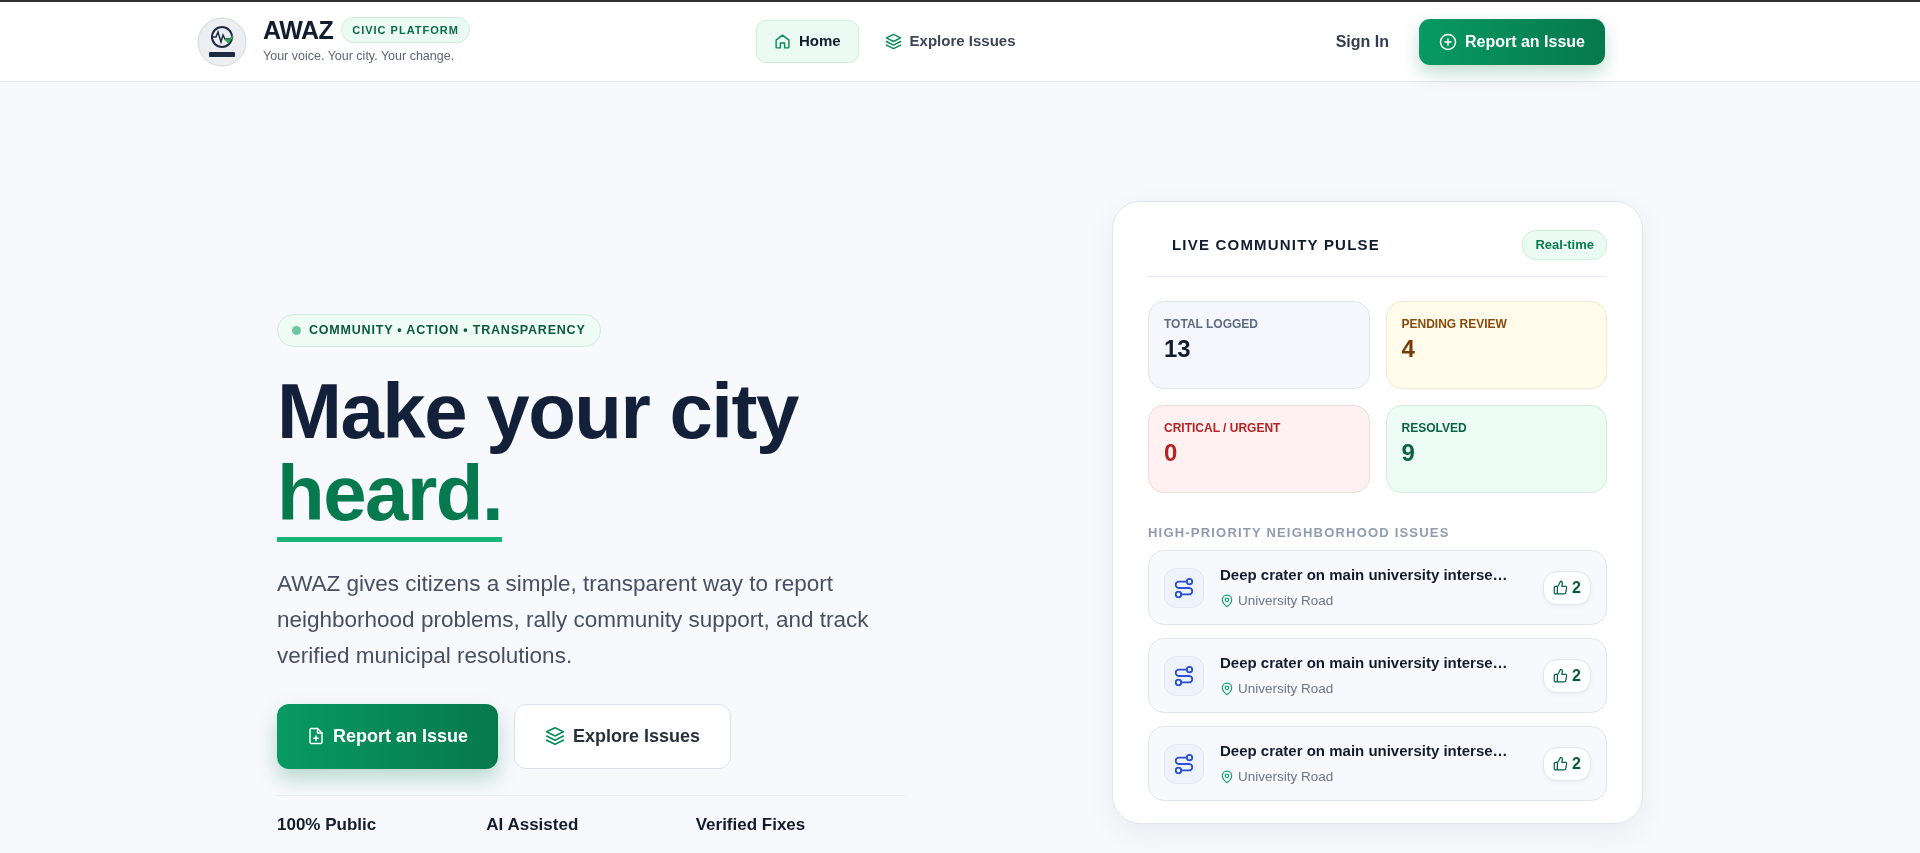 The height and width of the screenshot is (853, 1920). What do you see at coordinates (950, 41) in the screenshot?
I see `nav-tab: Explore Issues` at bounding box center [950, 41].